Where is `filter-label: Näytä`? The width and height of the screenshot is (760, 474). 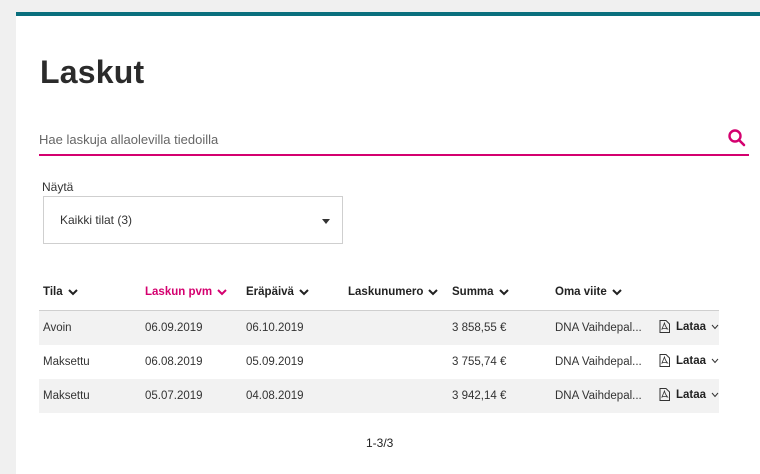
filter-label: Näytä is located at coordinates (58, 187).